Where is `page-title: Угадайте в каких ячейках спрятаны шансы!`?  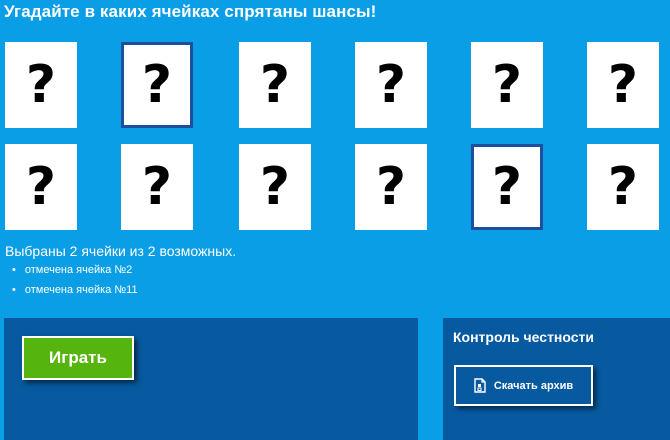
page-title: Угадайте в каких ячейках спрятаны шансы! is located at coordinates (190, 11).